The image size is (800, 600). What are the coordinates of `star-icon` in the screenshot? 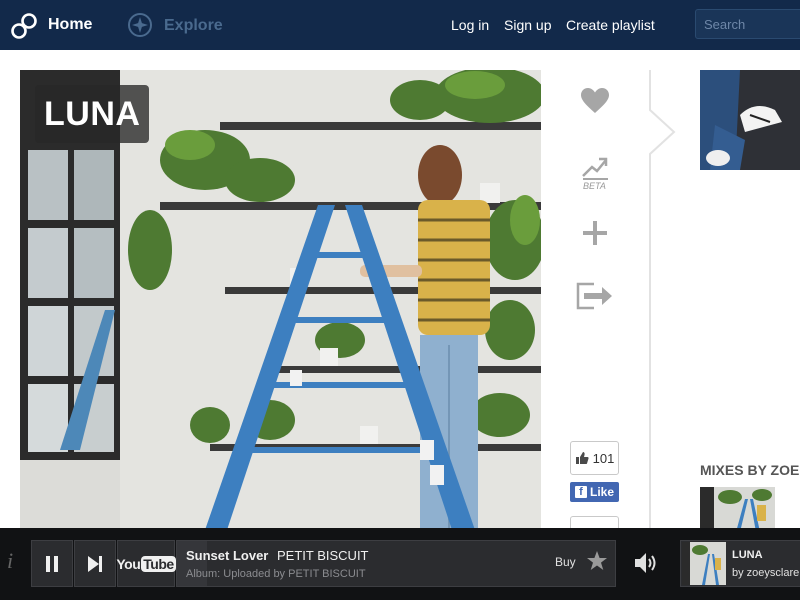 It's located at (597, 561).